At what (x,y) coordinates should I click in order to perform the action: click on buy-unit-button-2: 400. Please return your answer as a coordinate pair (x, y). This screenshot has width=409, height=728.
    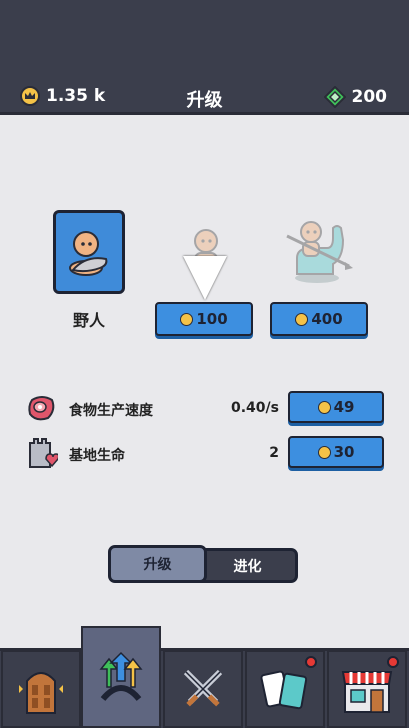
    Looking at the image, I should click on (319, 319).